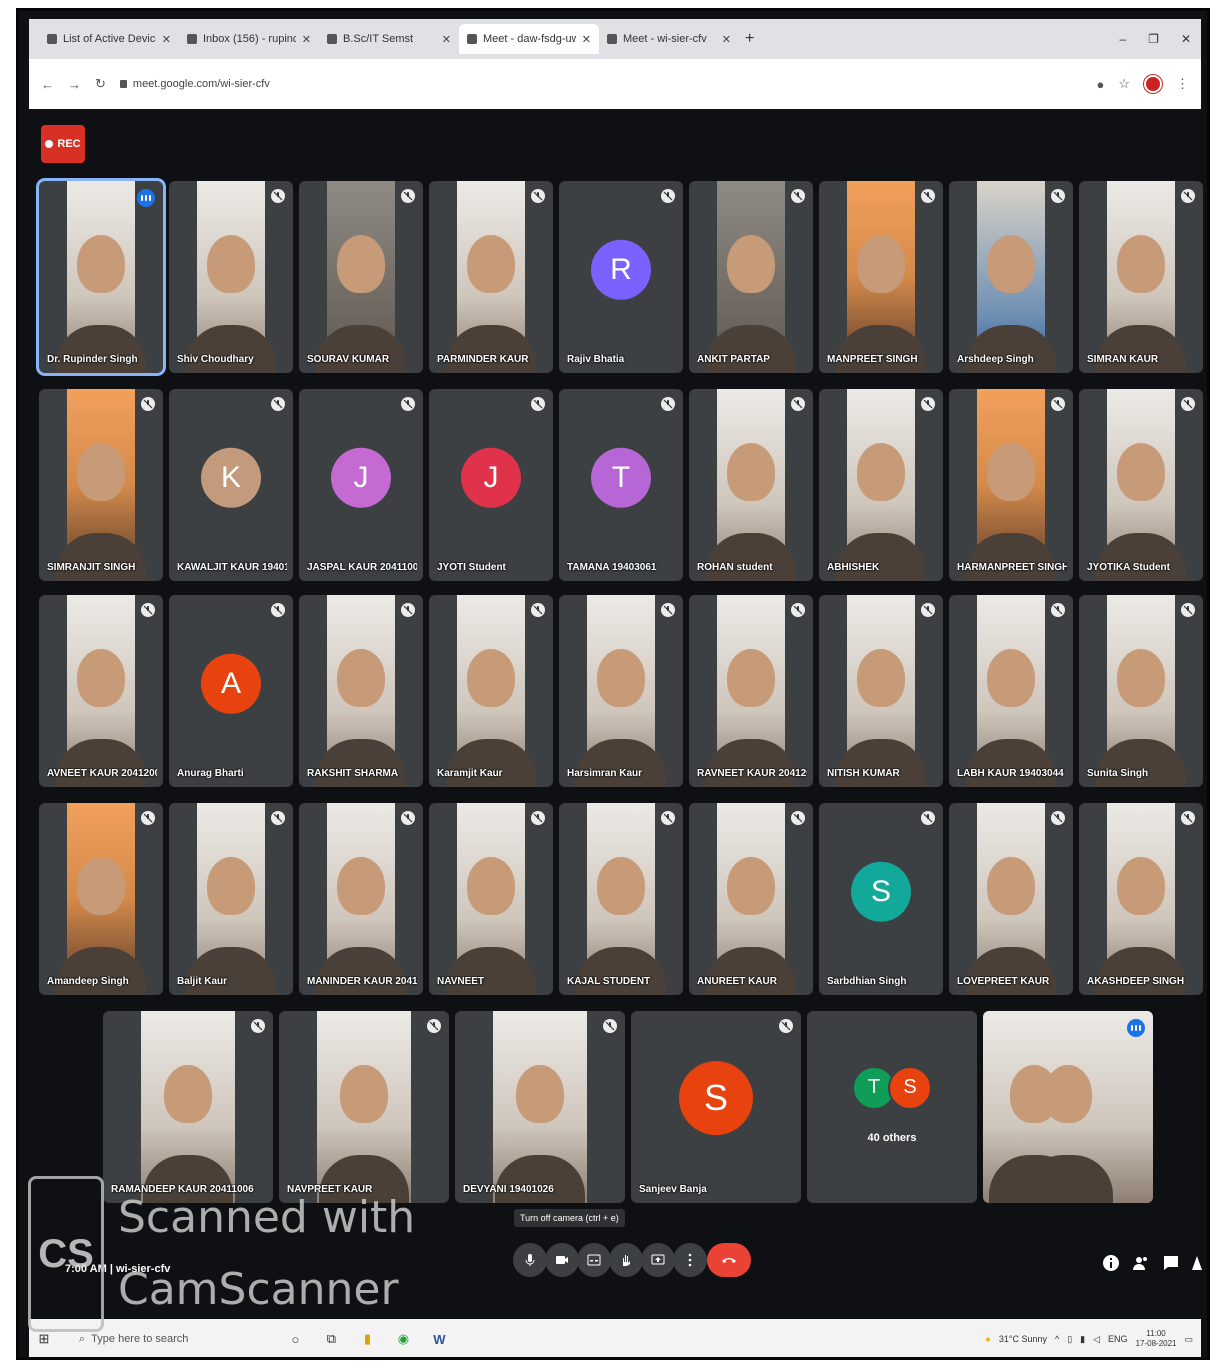 The width and height of the screenshot is (1221, 1369). Describe the element at coordinates (621, 691) in the screenshot. I see `participant-tile: Harsimran Kaur` at that location.